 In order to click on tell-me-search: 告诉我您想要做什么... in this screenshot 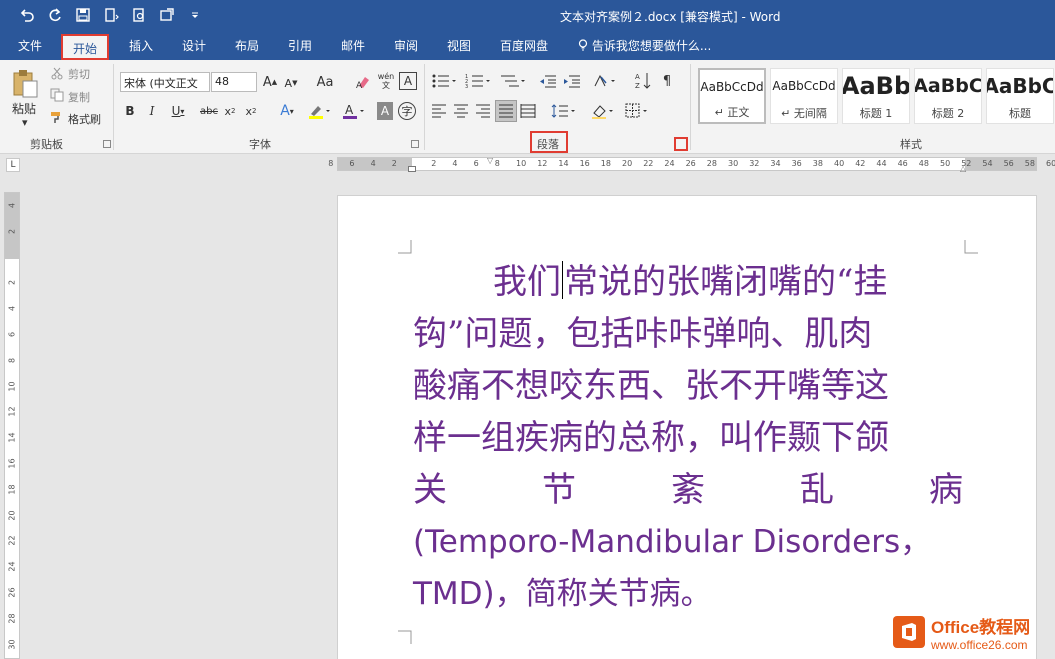, I will do `click(644, 45)`.